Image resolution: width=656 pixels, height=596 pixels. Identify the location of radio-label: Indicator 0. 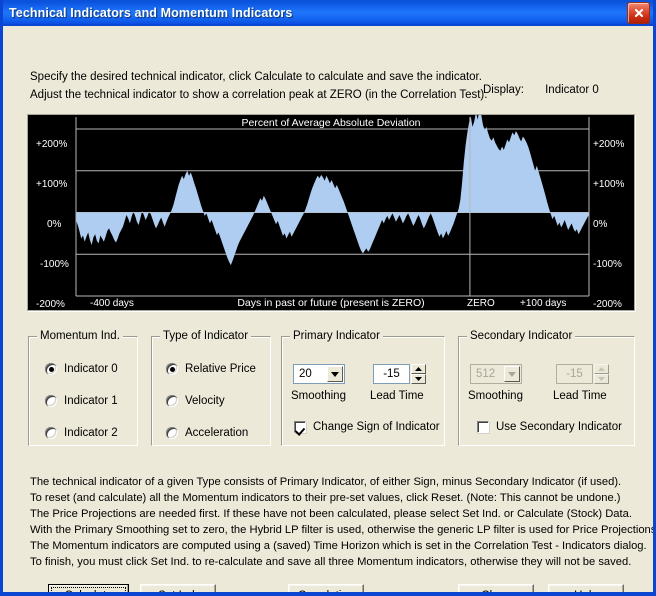
(91, 369).